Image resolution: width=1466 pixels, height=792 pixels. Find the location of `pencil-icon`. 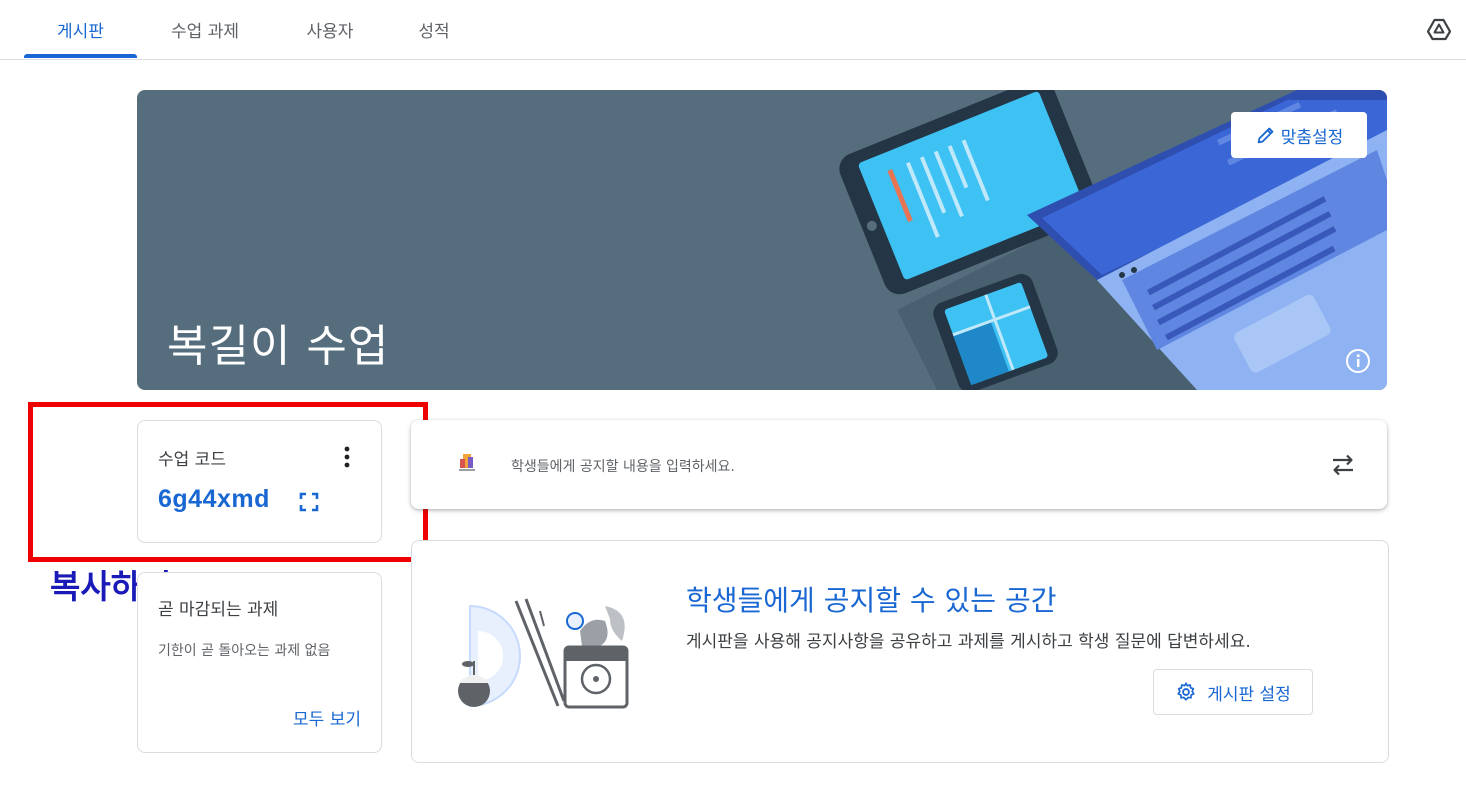

pencil-icon is located at coordinates (1265, 135).